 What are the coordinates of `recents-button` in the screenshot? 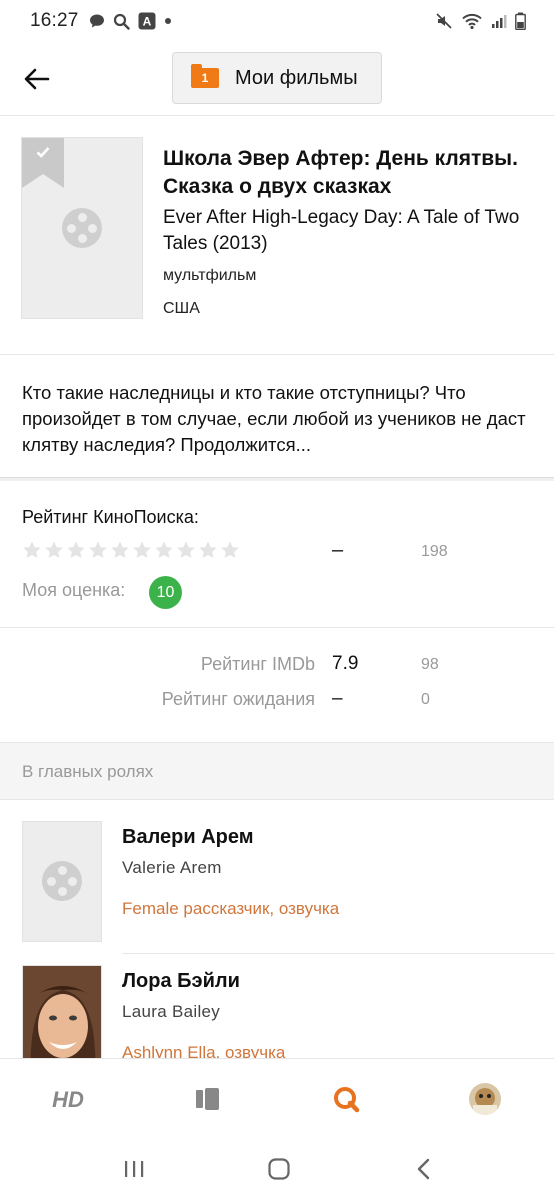 It's located at (134, 1169).